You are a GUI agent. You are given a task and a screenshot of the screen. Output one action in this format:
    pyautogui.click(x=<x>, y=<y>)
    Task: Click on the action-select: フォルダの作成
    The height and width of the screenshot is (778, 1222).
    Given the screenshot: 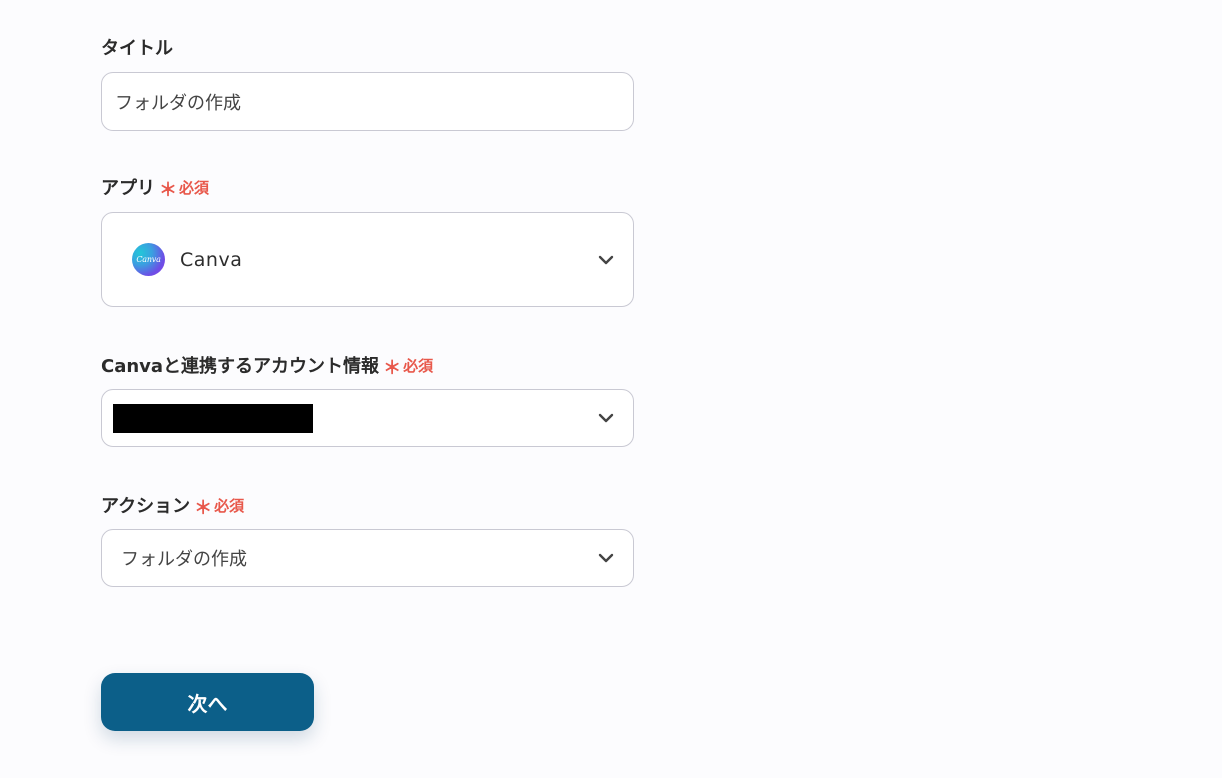 What is the action you would take?
    pyautogui.click(x=367, y=558)
    